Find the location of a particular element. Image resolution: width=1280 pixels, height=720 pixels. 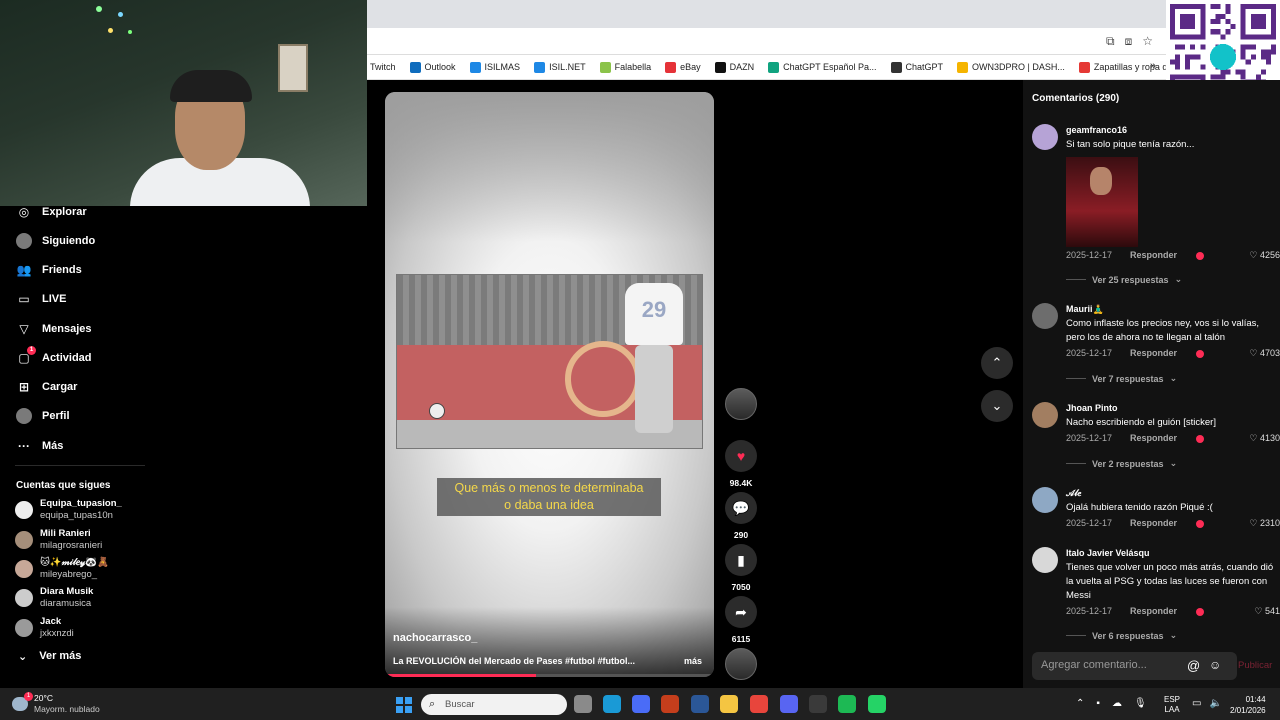

sidebar-item-cargar: ⊞ Cargar is located at coordinates (47, 387).